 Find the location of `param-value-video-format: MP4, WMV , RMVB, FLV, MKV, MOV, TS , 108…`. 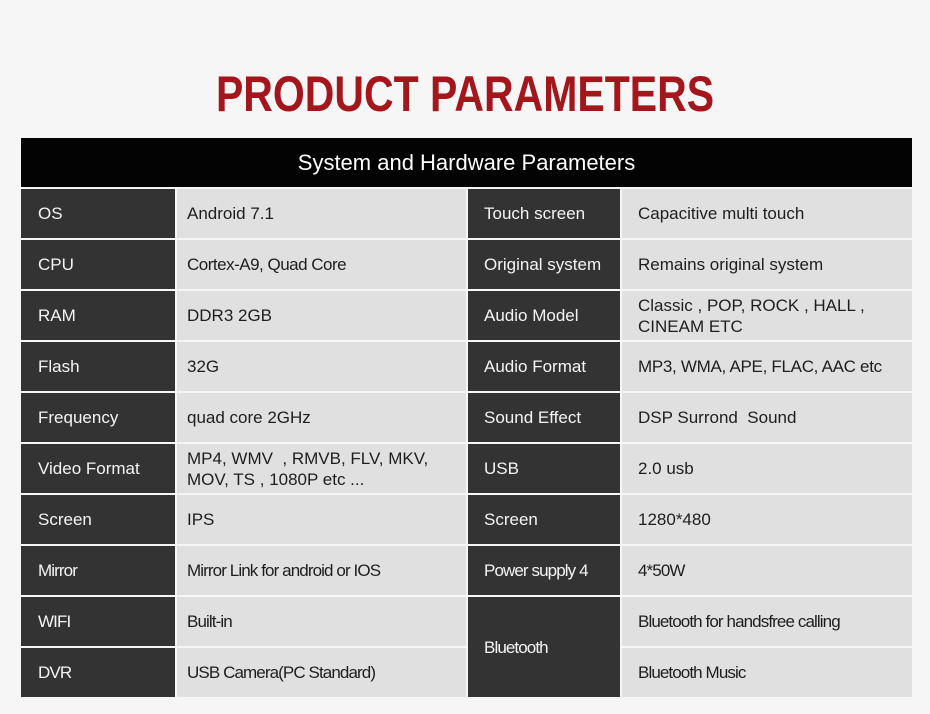

param-value-video-format: MP4, WMV , RMVB, FLV, MKV, MOV, TS , 108… is located at coordinates (321, 468).